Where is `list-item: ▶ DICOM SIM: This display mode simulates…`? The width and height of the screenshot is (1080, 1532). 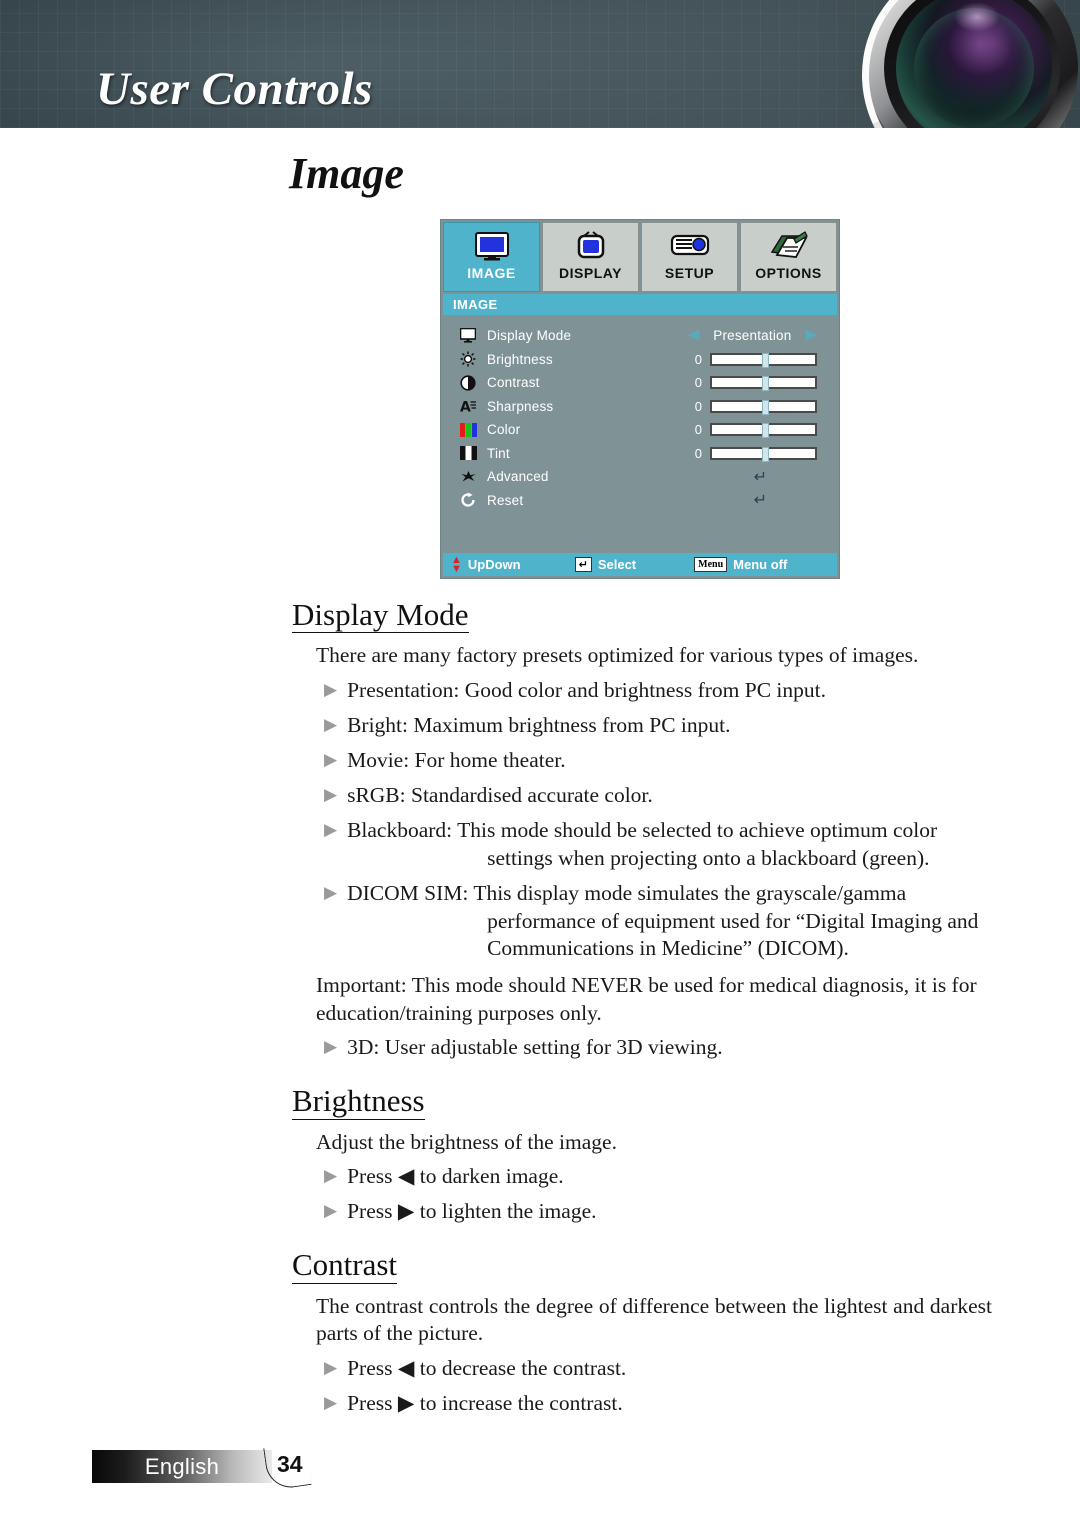 list-item: ▶ DICOM SIM: This display mode simulates… is located at coordinates (657, 922).